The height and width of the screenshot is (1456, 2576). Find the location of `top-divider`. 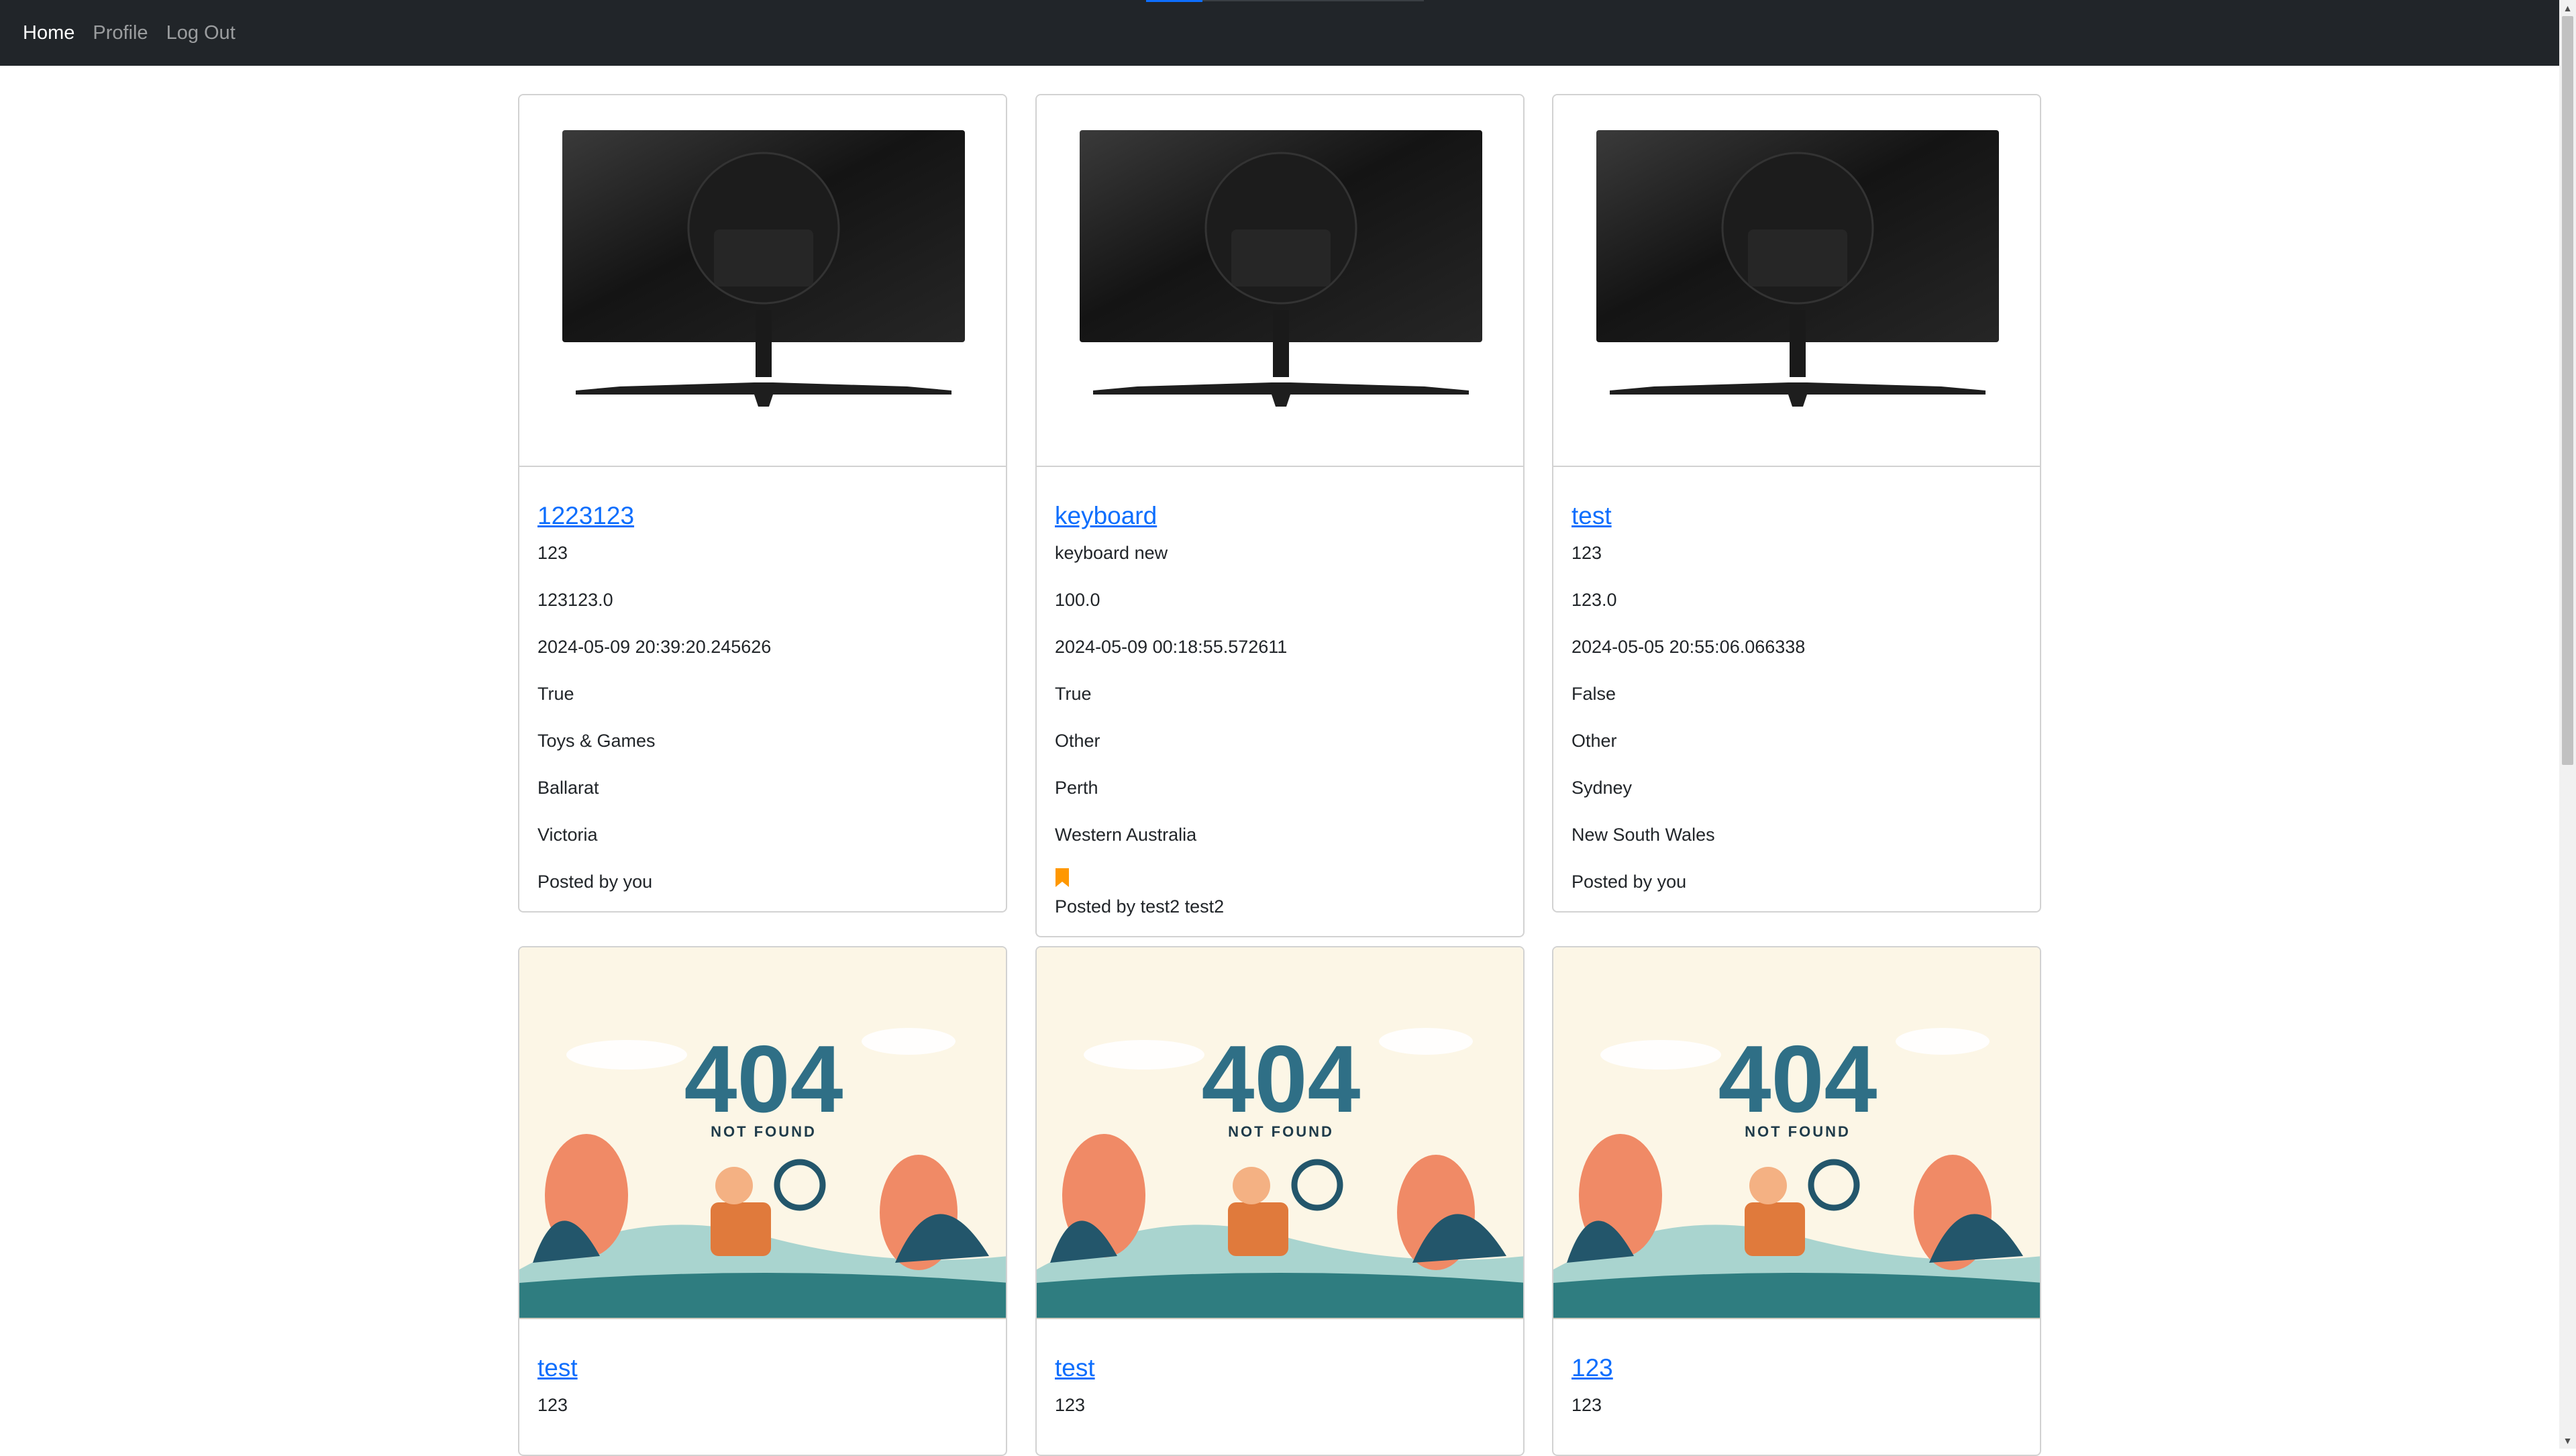

top-divider is located at coordinates (1313, 0).